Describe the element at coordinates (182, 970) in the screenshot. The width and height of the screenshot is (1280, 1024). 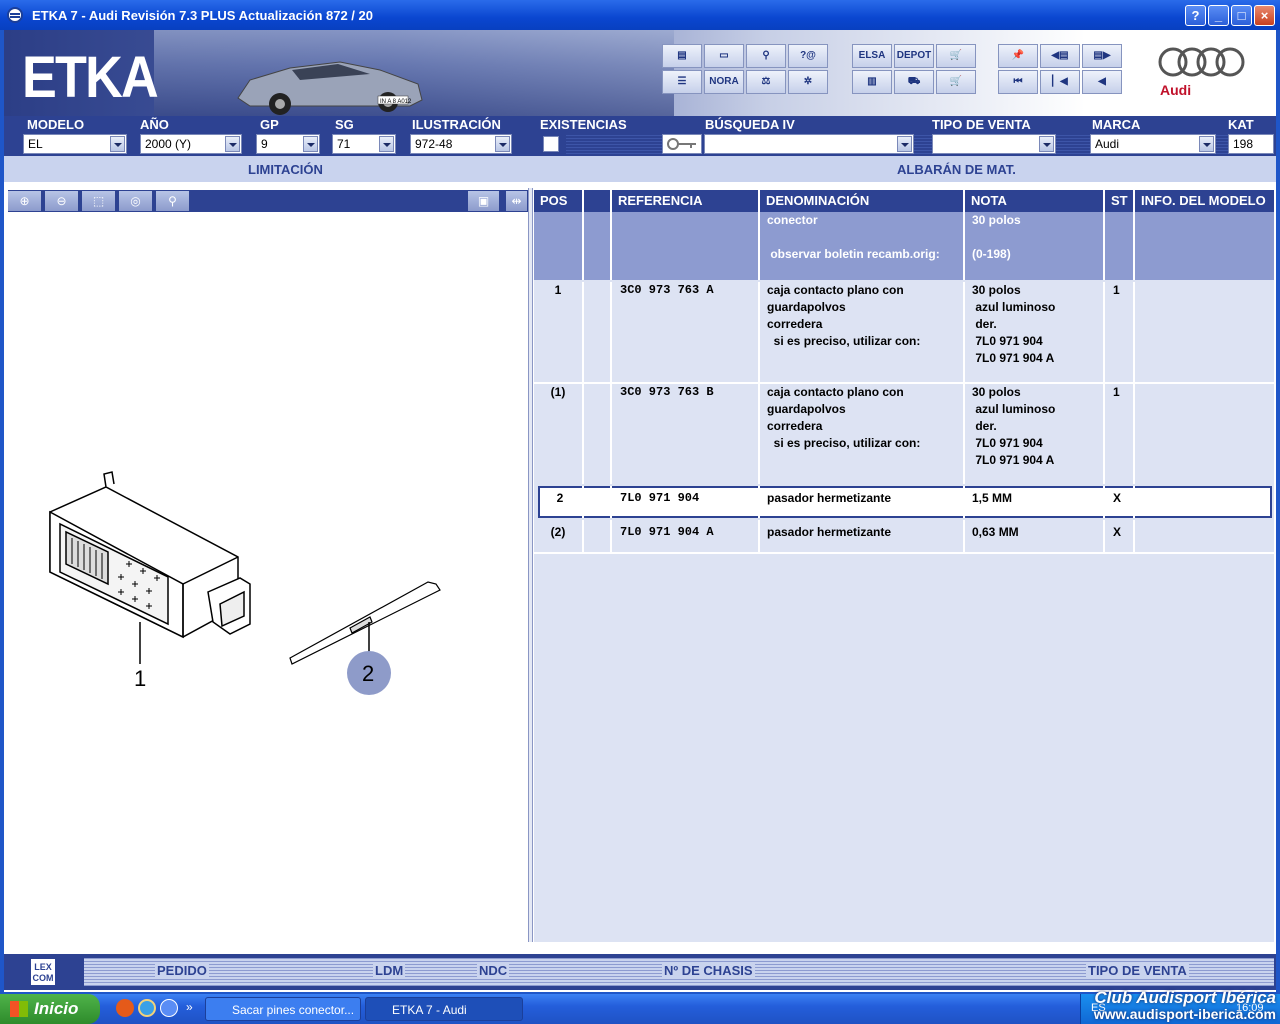
I see `pedido-button: PEDIDO` at that location.